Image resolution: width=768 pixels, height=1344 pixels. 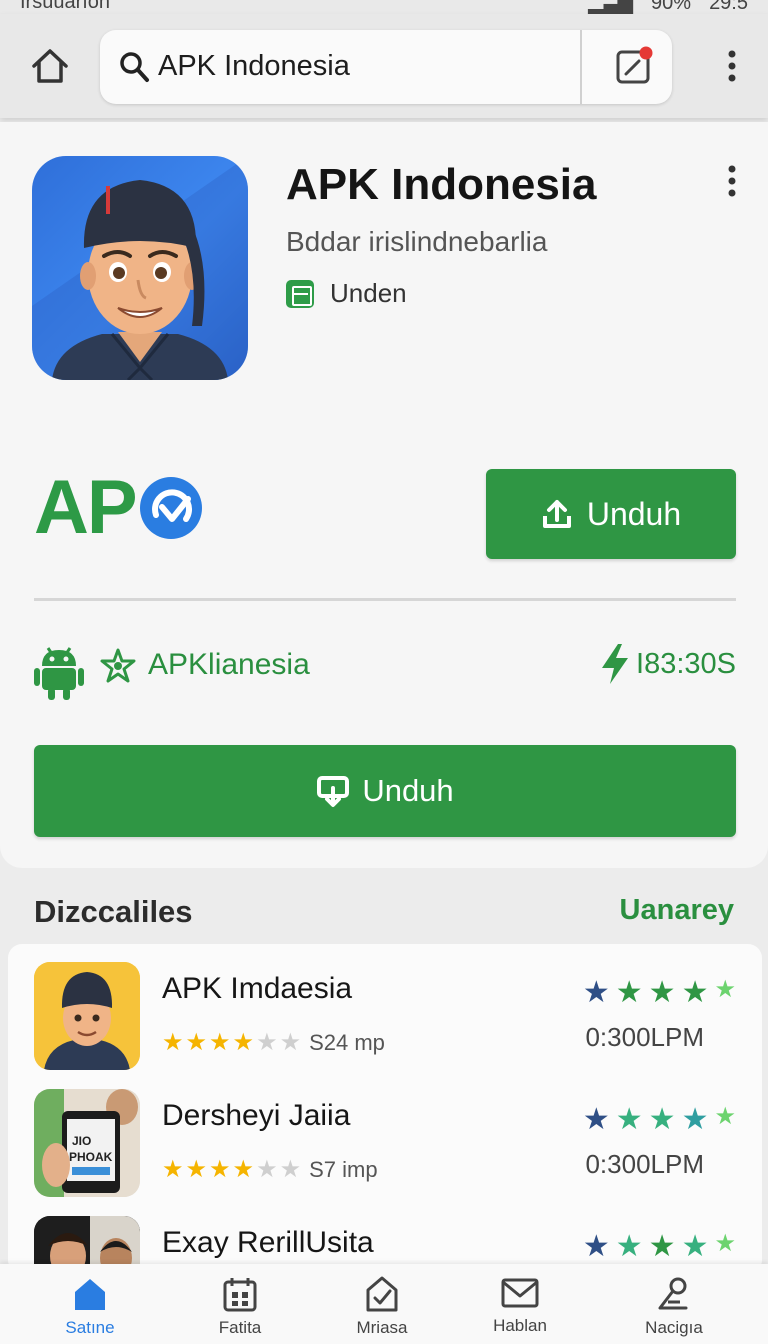 I want to click on brand-logo-text: AP, so click(x=86, y=507).